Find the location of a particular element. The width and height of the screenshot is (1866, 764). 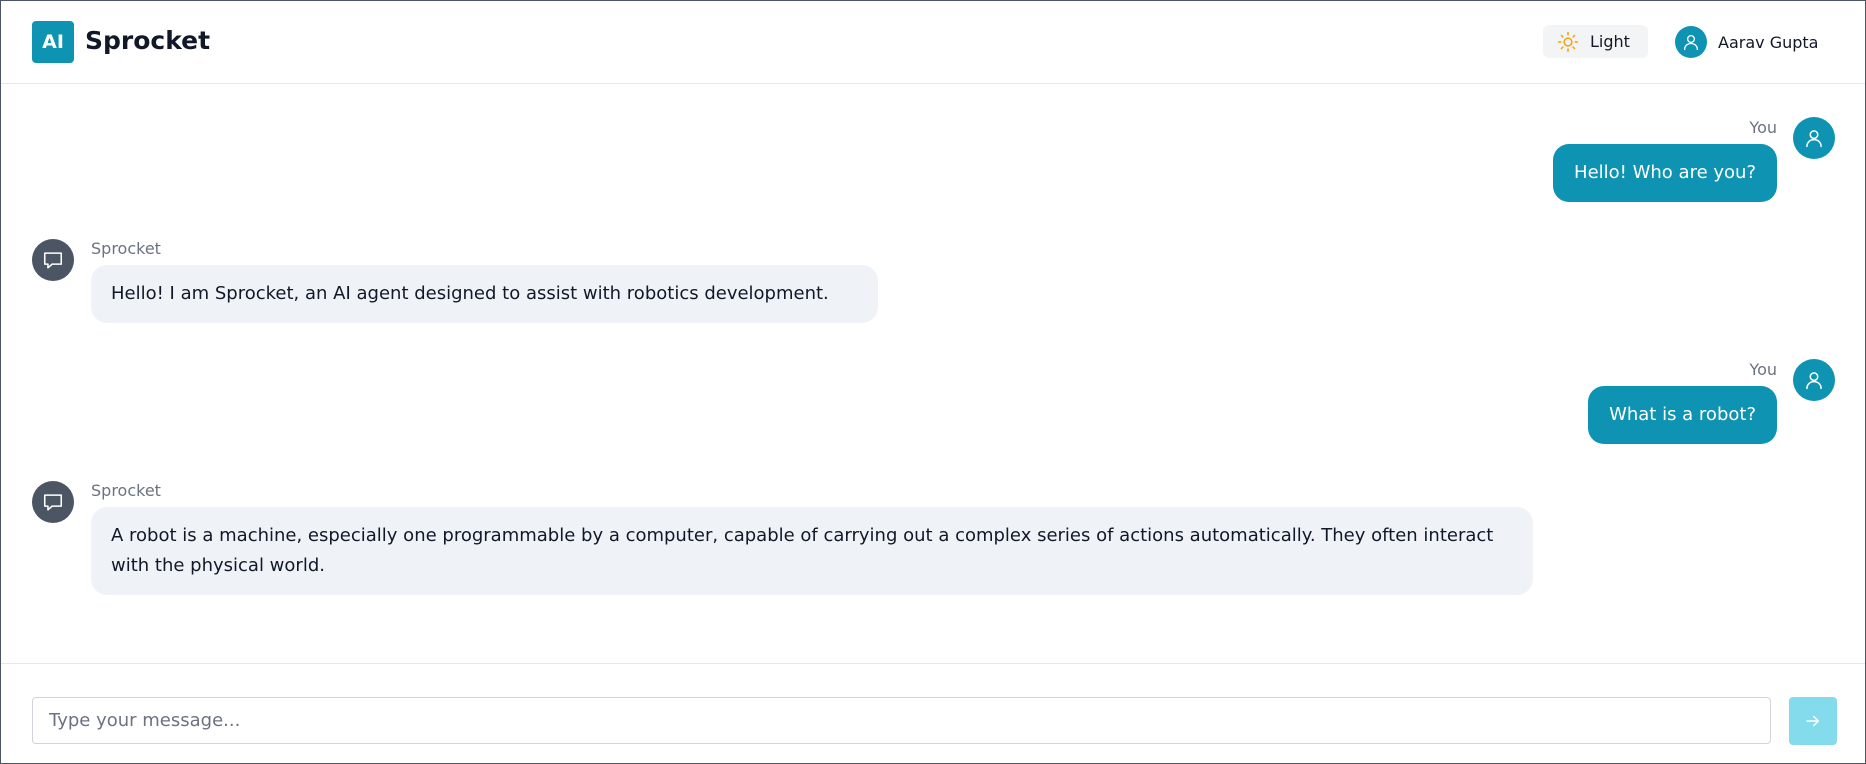

send-button is located at coordinates (1813, 721).